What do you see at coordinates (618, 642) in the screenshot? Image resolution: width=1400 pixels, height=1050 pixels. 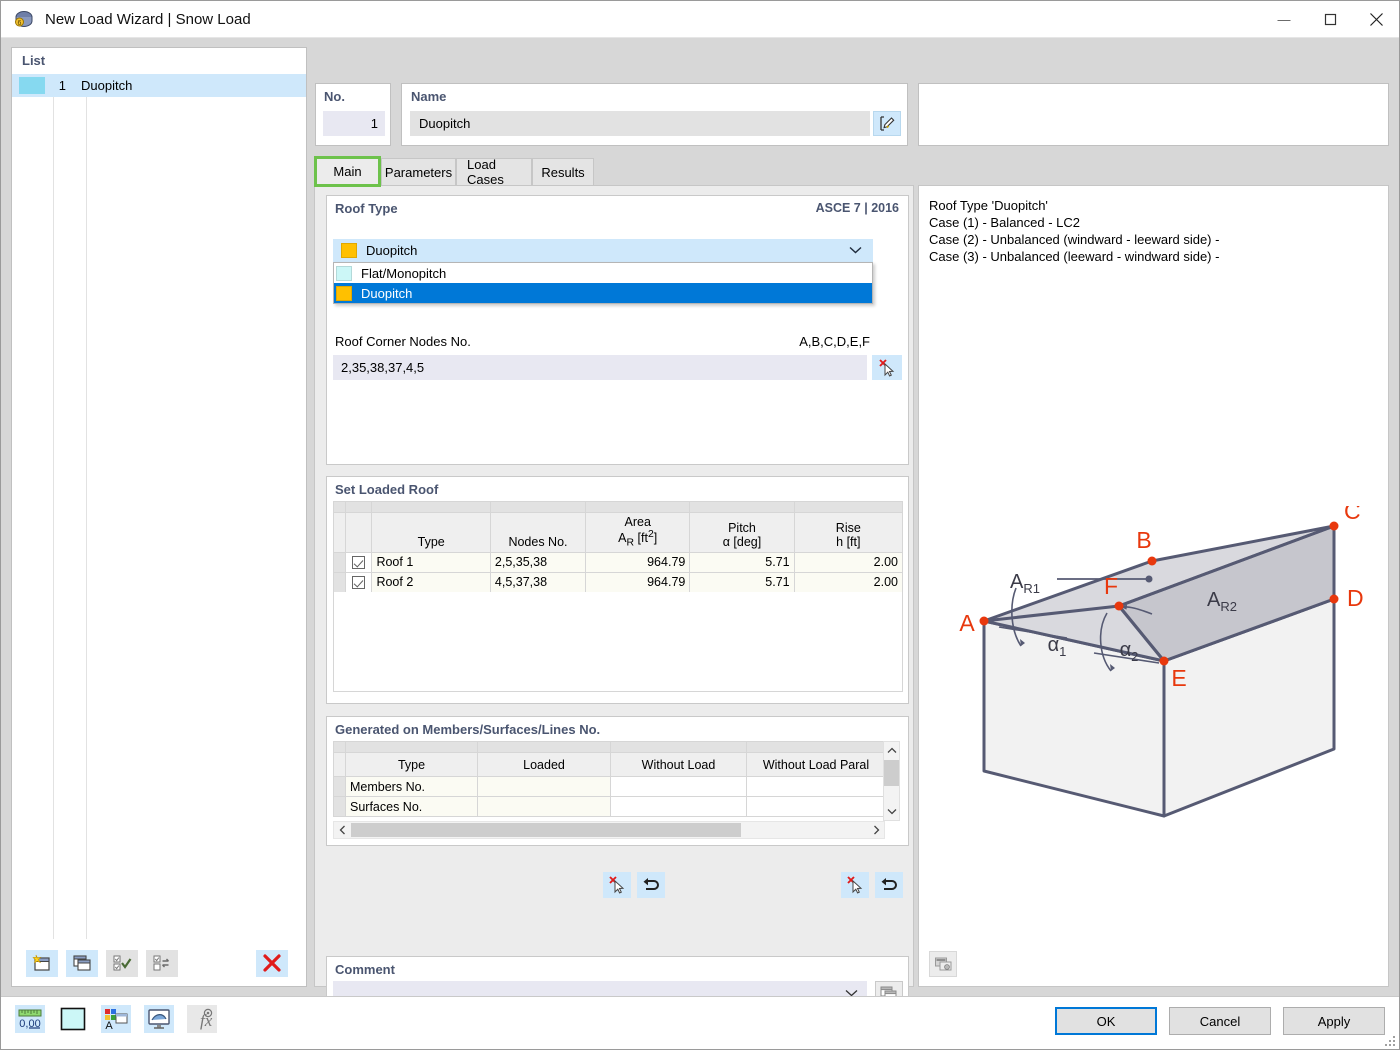 I see `loaded-roof-empty-area` at bounding box center [618, 642].